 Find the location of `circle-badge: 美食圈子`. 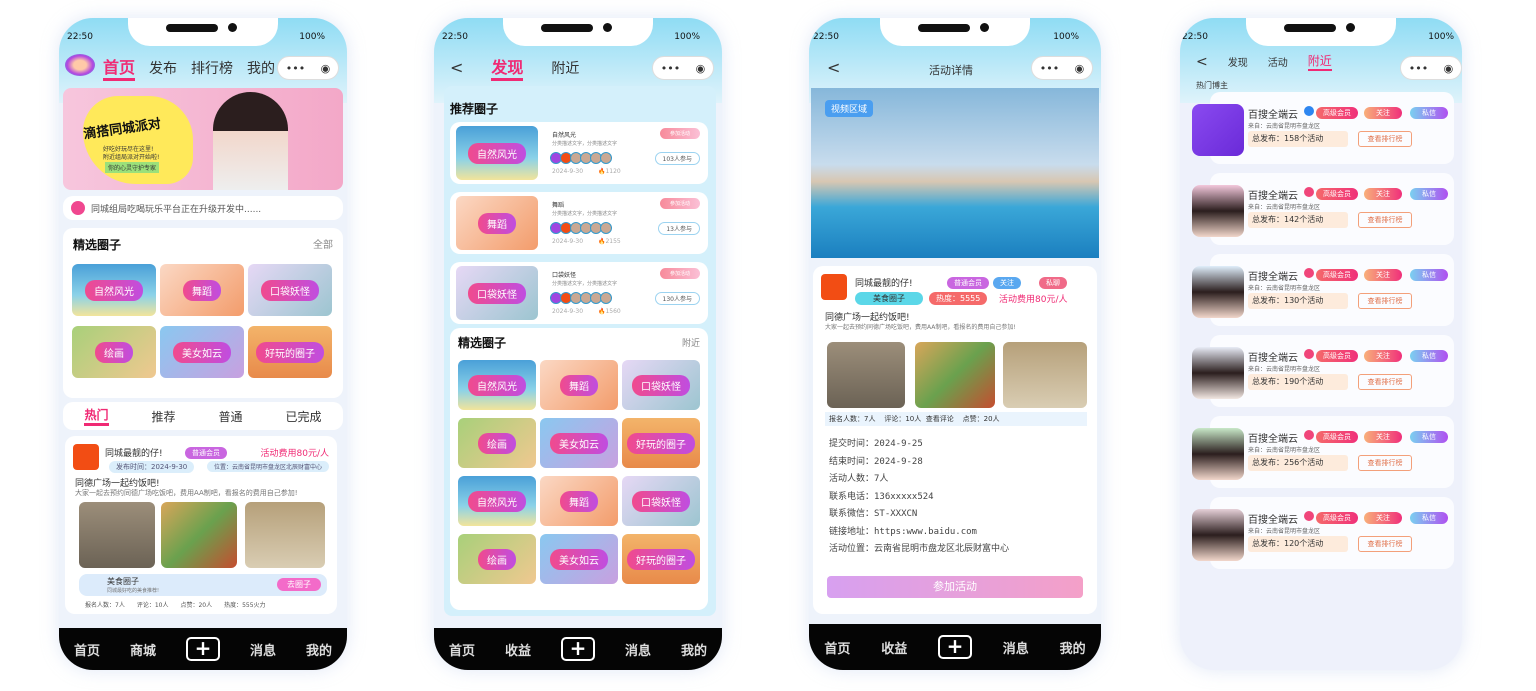

circle-badge: 美食圈子 is located at coordinates (889, 298).